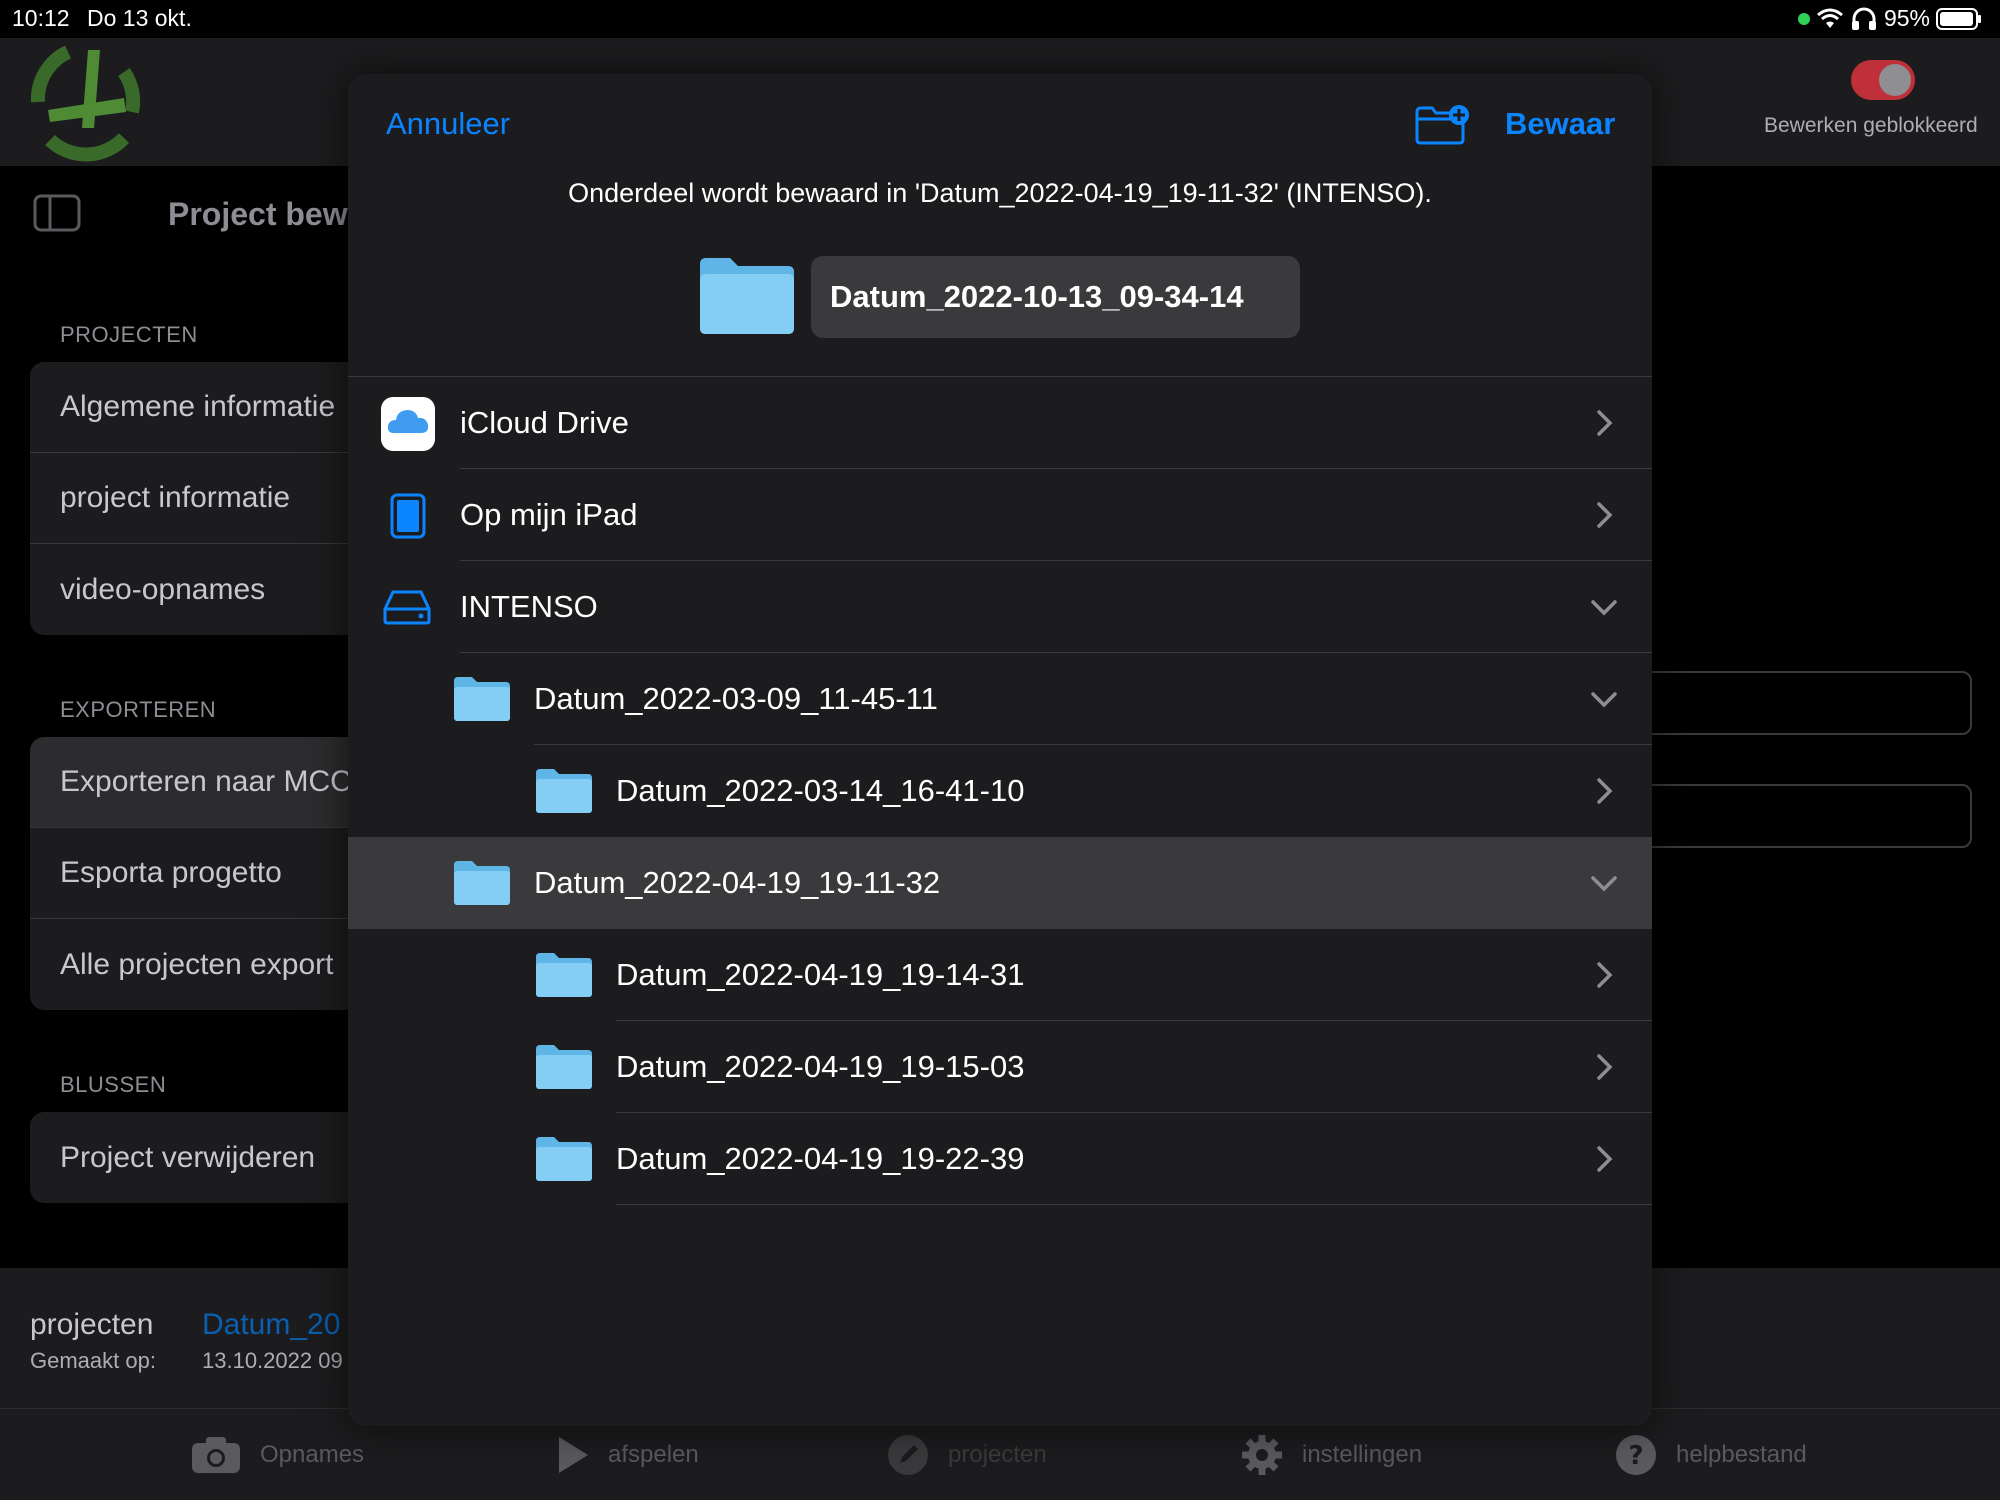 The image size is (2000, 1500). What do you see at coordinates (129, 334) in the screenshot?
I see `section-label-projecten: PROJECTEN` at bounding box center [129, 334].